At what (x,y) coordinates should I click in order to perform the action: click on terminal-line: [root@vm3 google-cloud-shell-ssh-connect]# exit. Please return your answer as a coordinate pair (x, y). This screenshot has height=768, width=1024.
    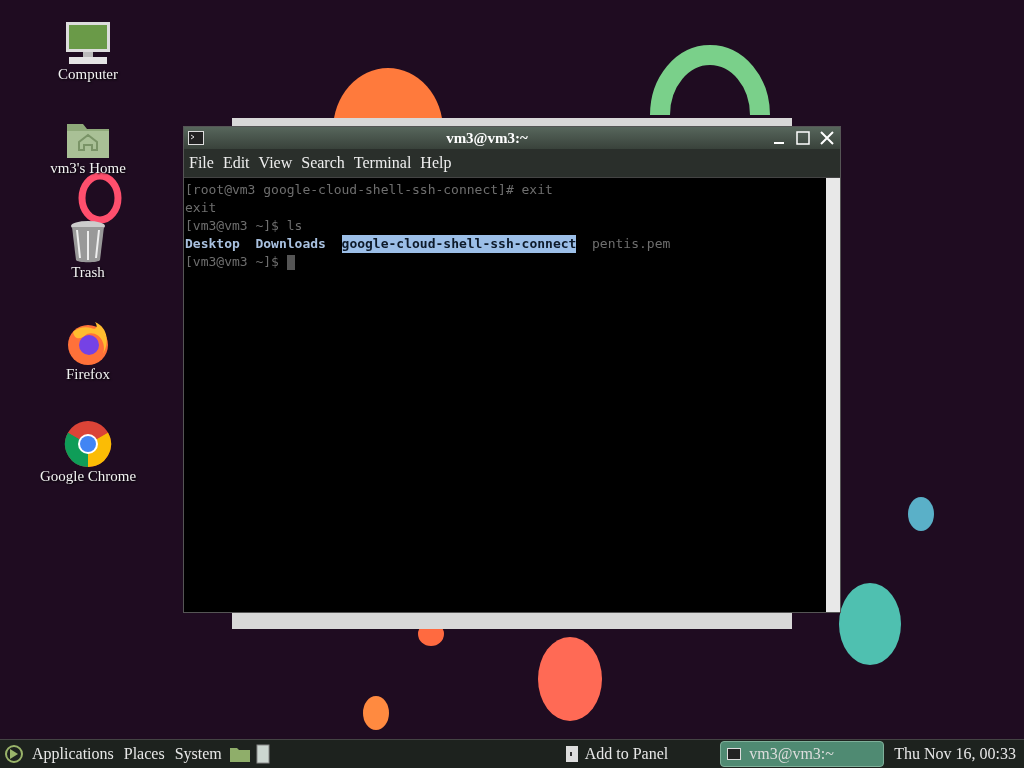
    Looking at the image, I should click on (369, 190).